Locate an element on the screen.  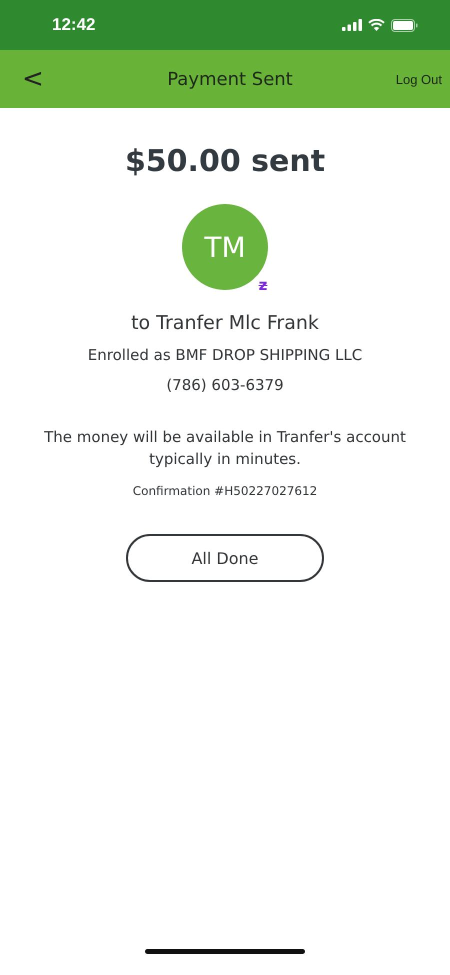
confirmation-number: Confirmation #H50227027612 is located at coordinates (225, 491).